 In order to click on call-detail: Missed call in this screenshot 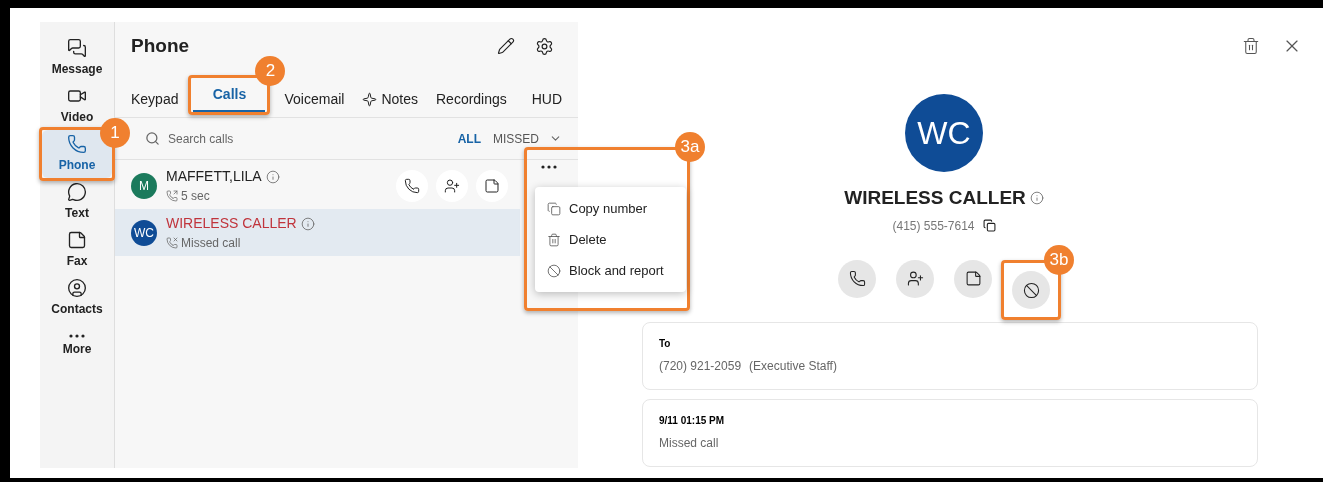, I will do `click(211, 243)`.